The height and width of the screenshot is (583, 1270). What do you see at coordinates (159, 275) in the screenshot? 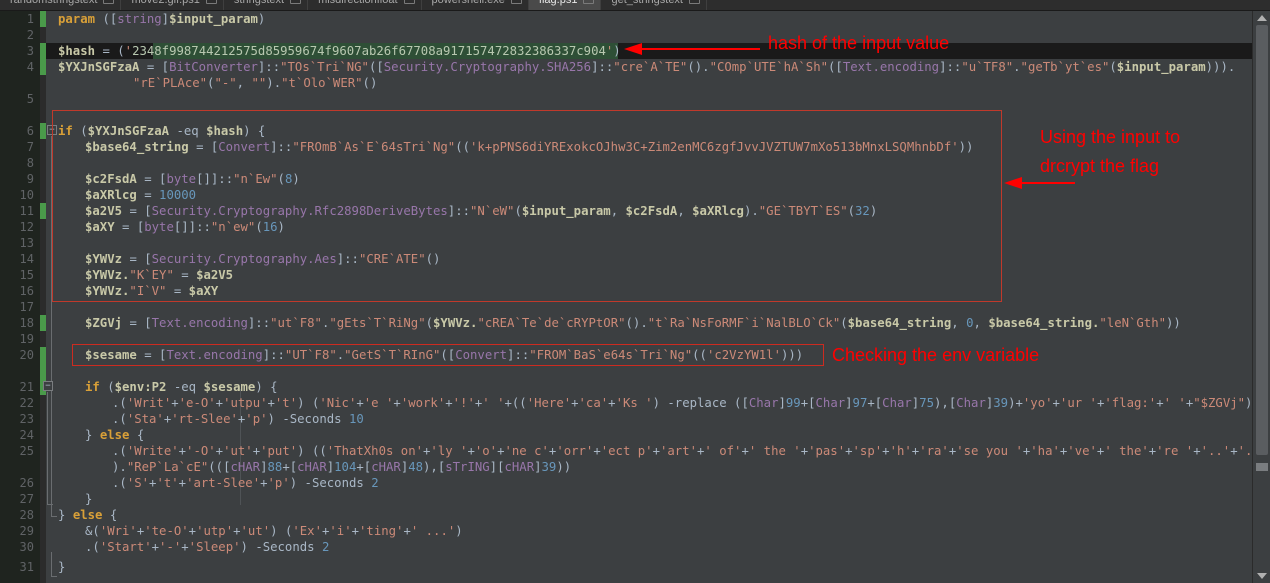
I see `code-line-15: $YWVz."K`EY" = $a2V5` at bounding box center [159, 275].